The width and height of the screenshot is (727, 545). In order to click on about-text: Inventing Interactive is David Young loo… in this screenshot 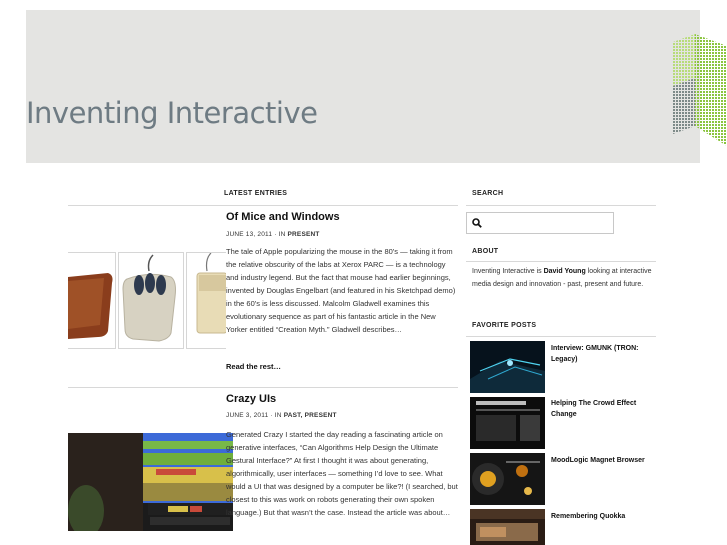, I will do `click(562, 278)`.